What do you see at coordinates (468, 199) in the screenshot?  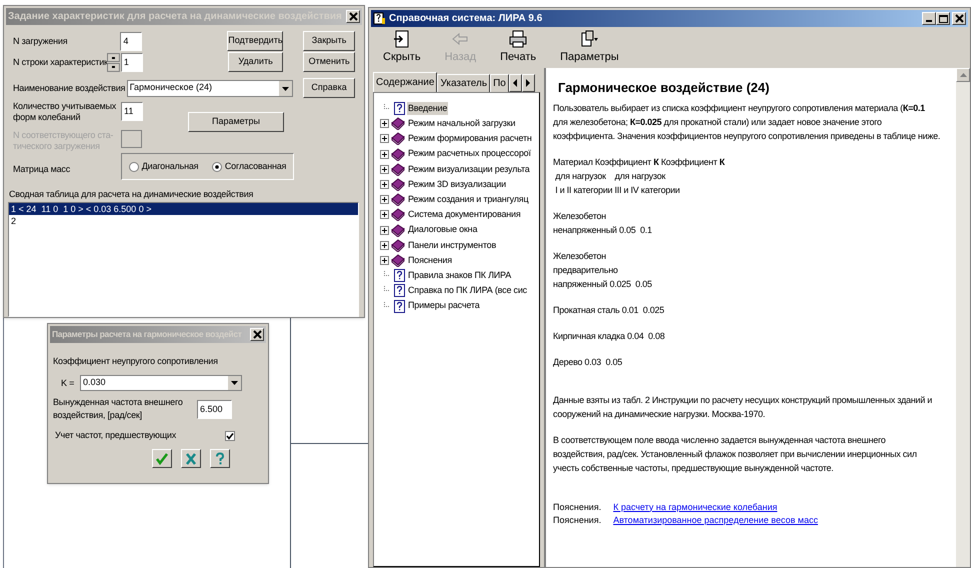 I see `tree-item: Режим создания и триангуляц` at bounding box center [468, 199].